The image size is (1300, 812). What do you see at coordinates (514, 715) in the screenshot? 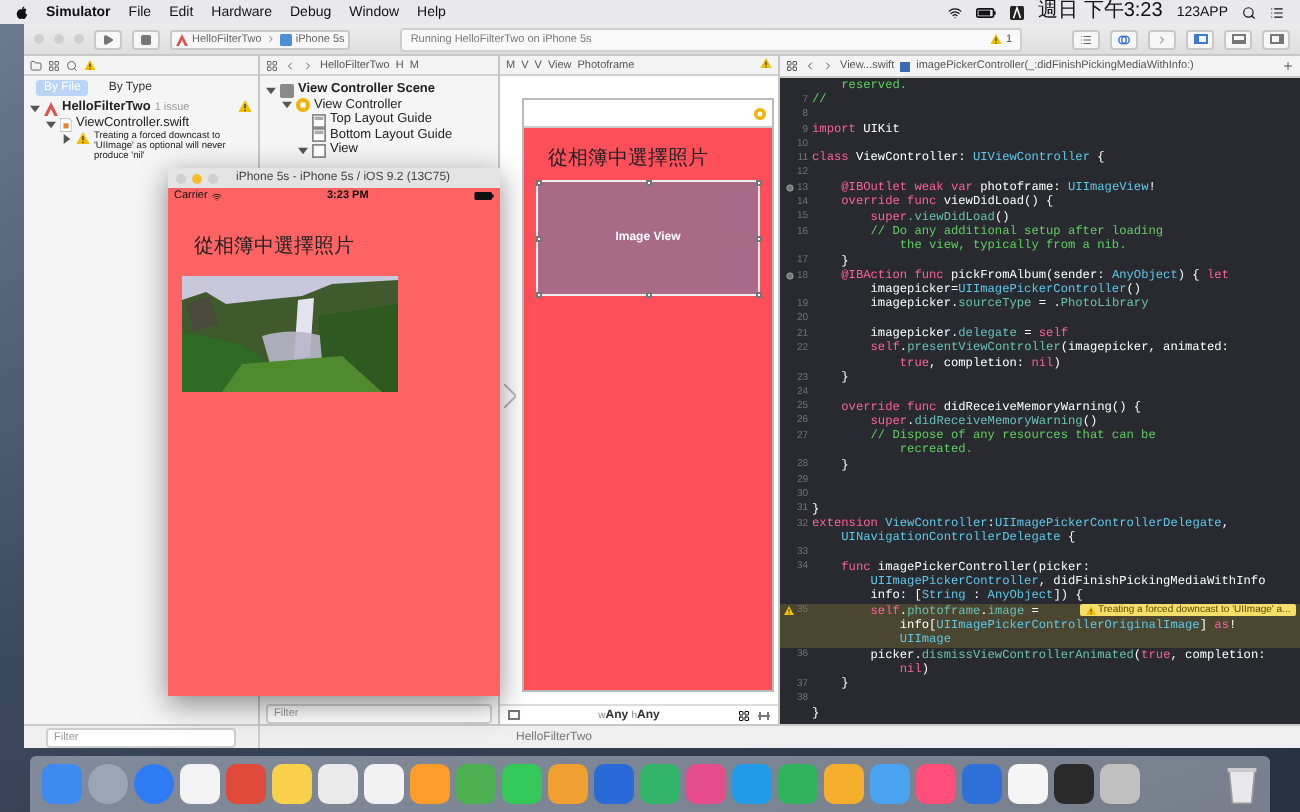
I see `outline-toggle-icon` at bounding box center [514, 715].